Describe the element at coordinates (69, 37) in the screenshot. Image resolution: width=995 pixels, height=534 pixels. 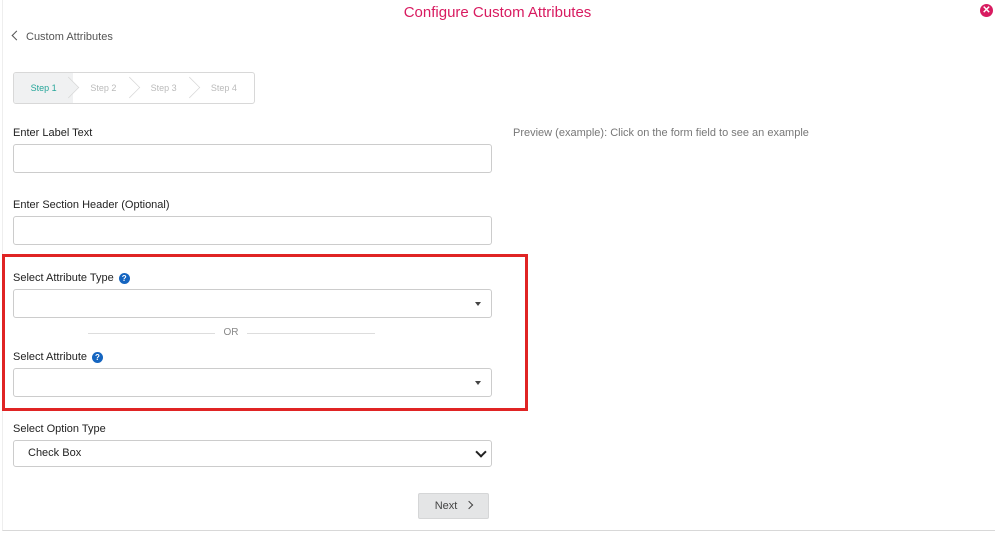
I see `back-link-label: Custom Attributes` at that location.